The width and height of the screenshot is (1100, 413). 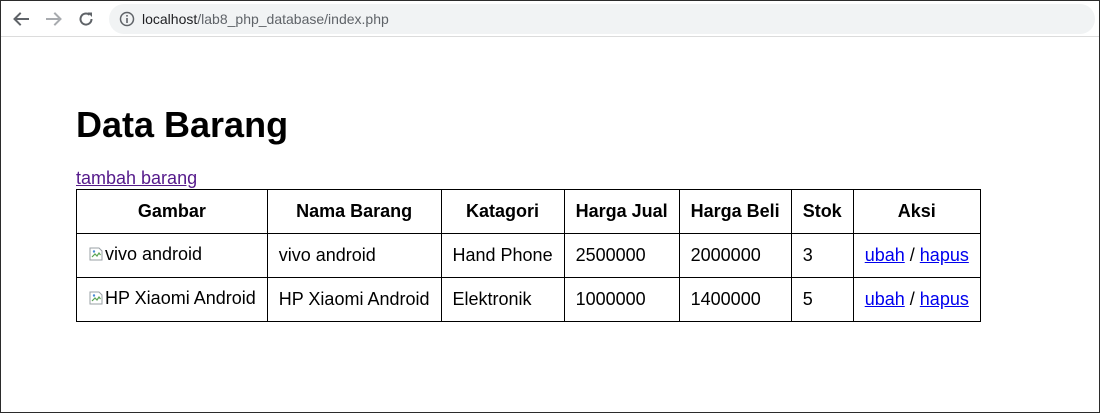 What do you see at coordinates (170, 19) in the screenshot?
I see `url-host: localhost` at bounding box center [170, 19].